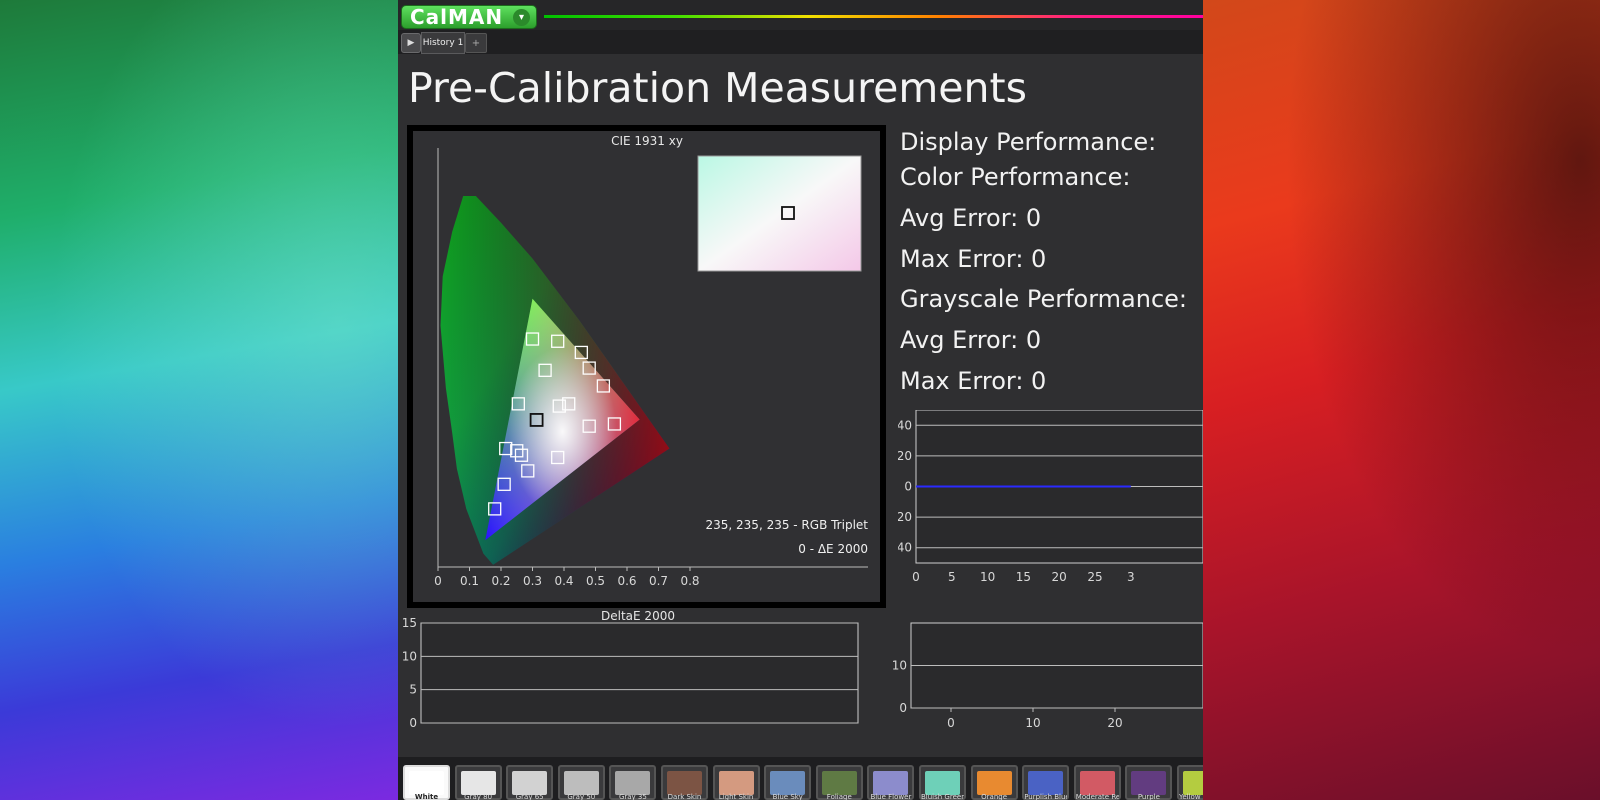  Describe the element at coordinates (787, 525) in the screenshot. I see `rgb-triplet-label: 235, 235, 235 - RGB Triplet` at that location.